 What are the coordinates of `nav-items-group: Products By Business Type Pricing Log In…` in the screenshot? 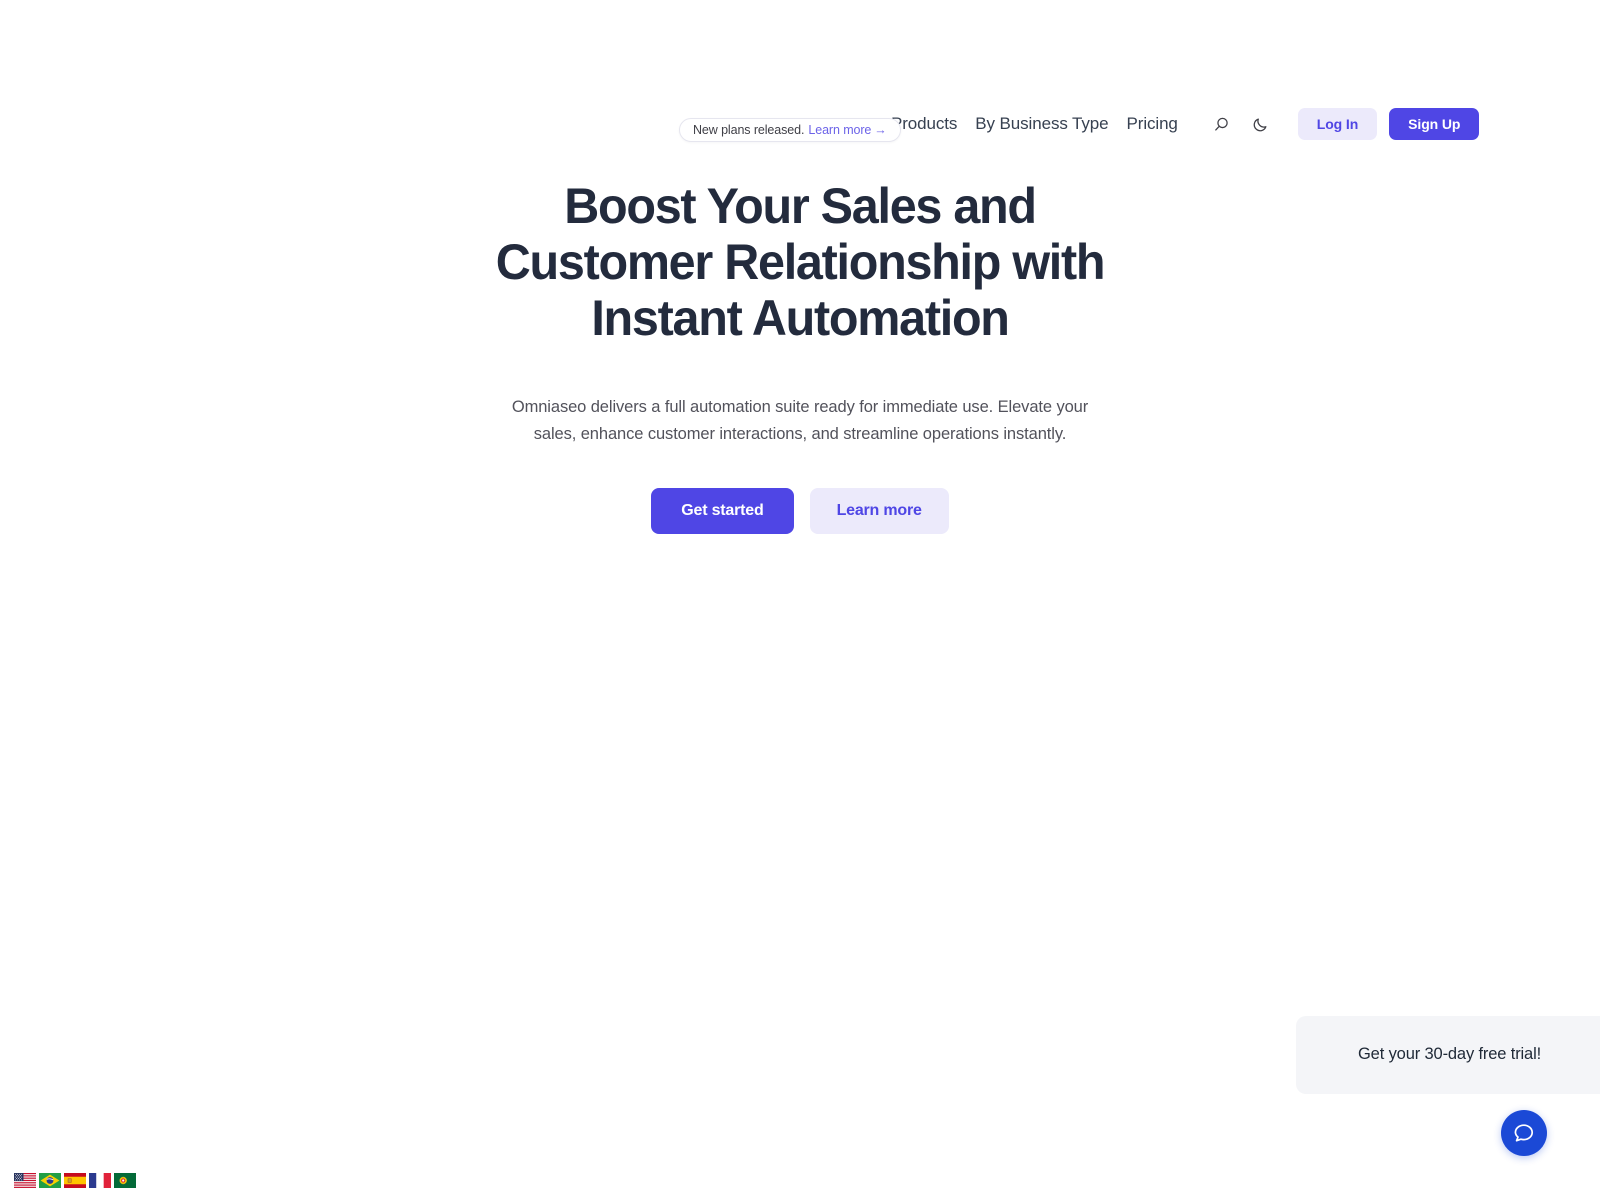 It's located at (1181, 124).